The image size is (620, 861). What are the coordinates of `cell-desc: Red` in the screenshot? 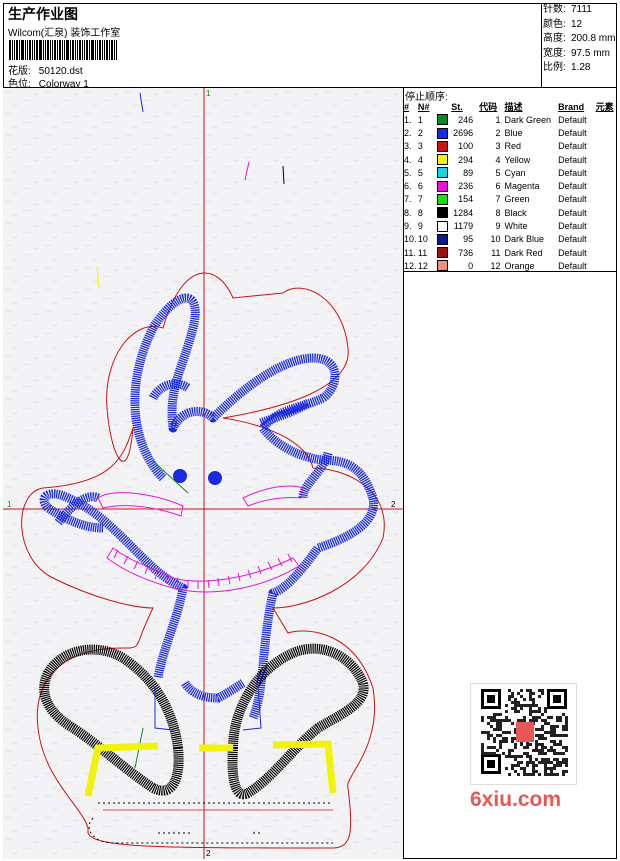 It's located at (513, 146).